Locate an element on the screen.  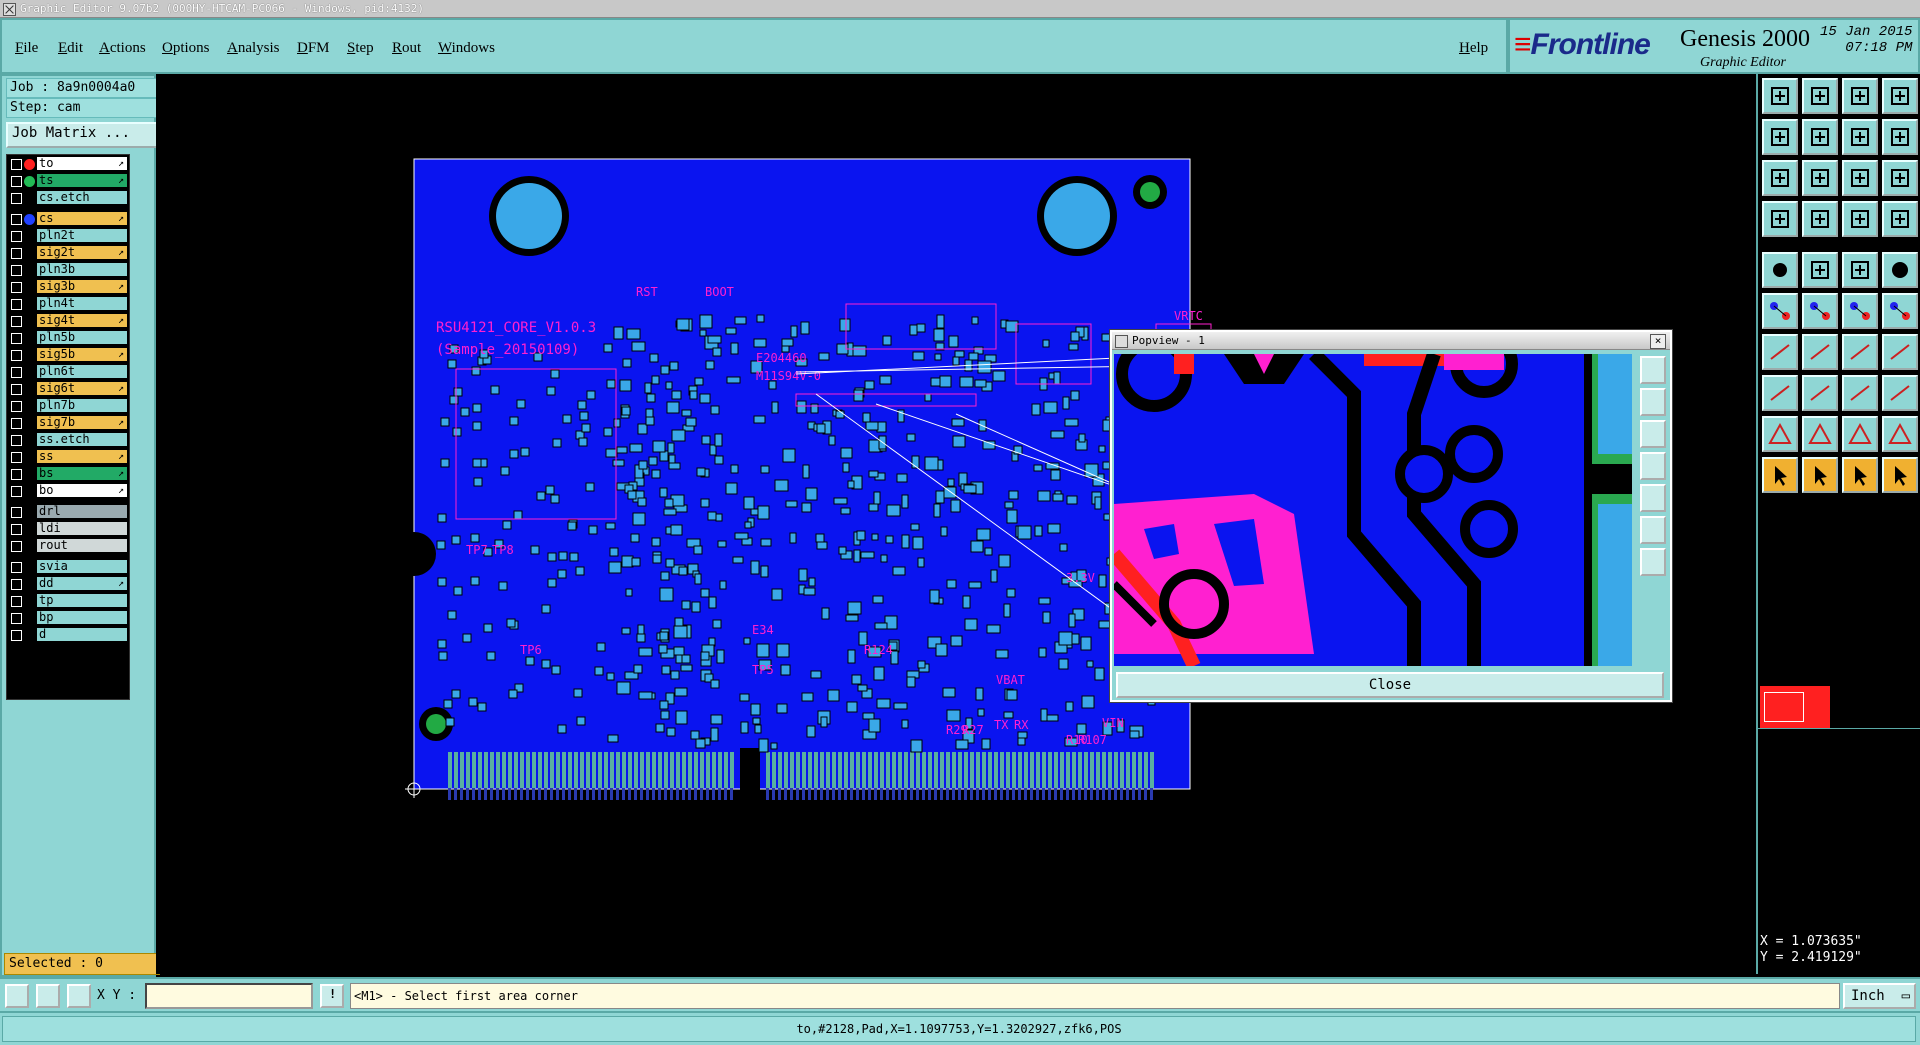
cancel-mode-button is located at coordinates (48, 996).